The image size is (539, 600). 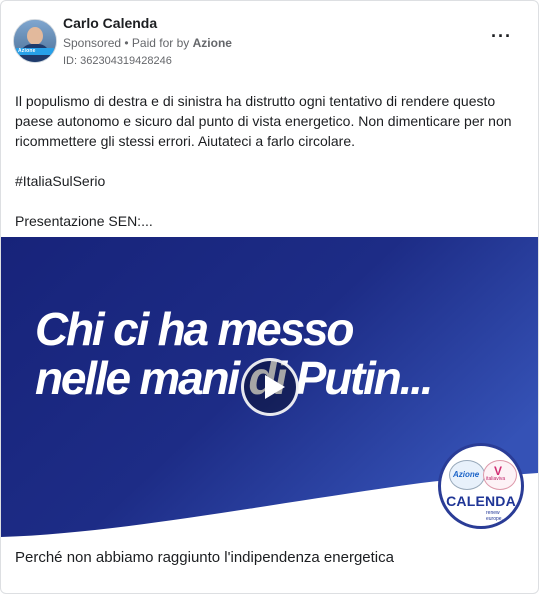 I want to click on author-name: Carlo Calenda, so click(x=110, y=23).